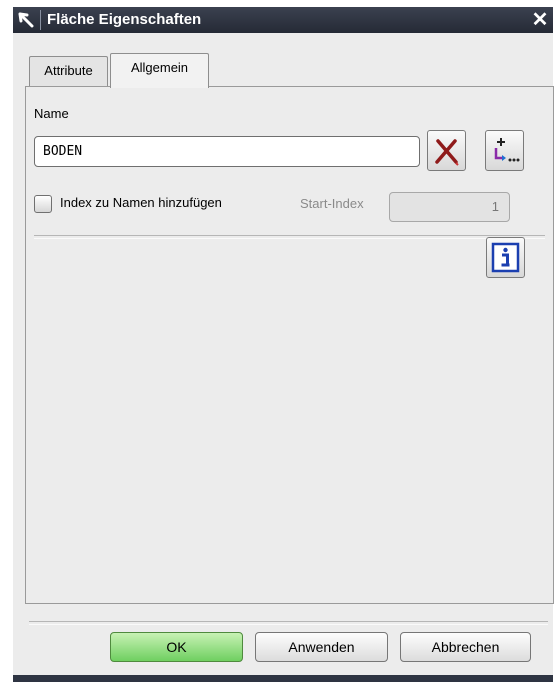  Describe the element at coordinates (141, 202) in the screenshot. I see `add-index-label: Index zu Namen hinzufügen` at that location.